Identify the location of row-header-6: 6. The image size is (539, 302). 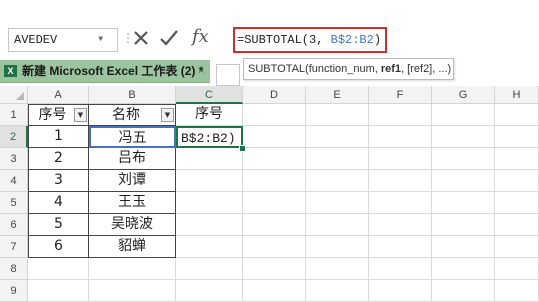
(14, 225).